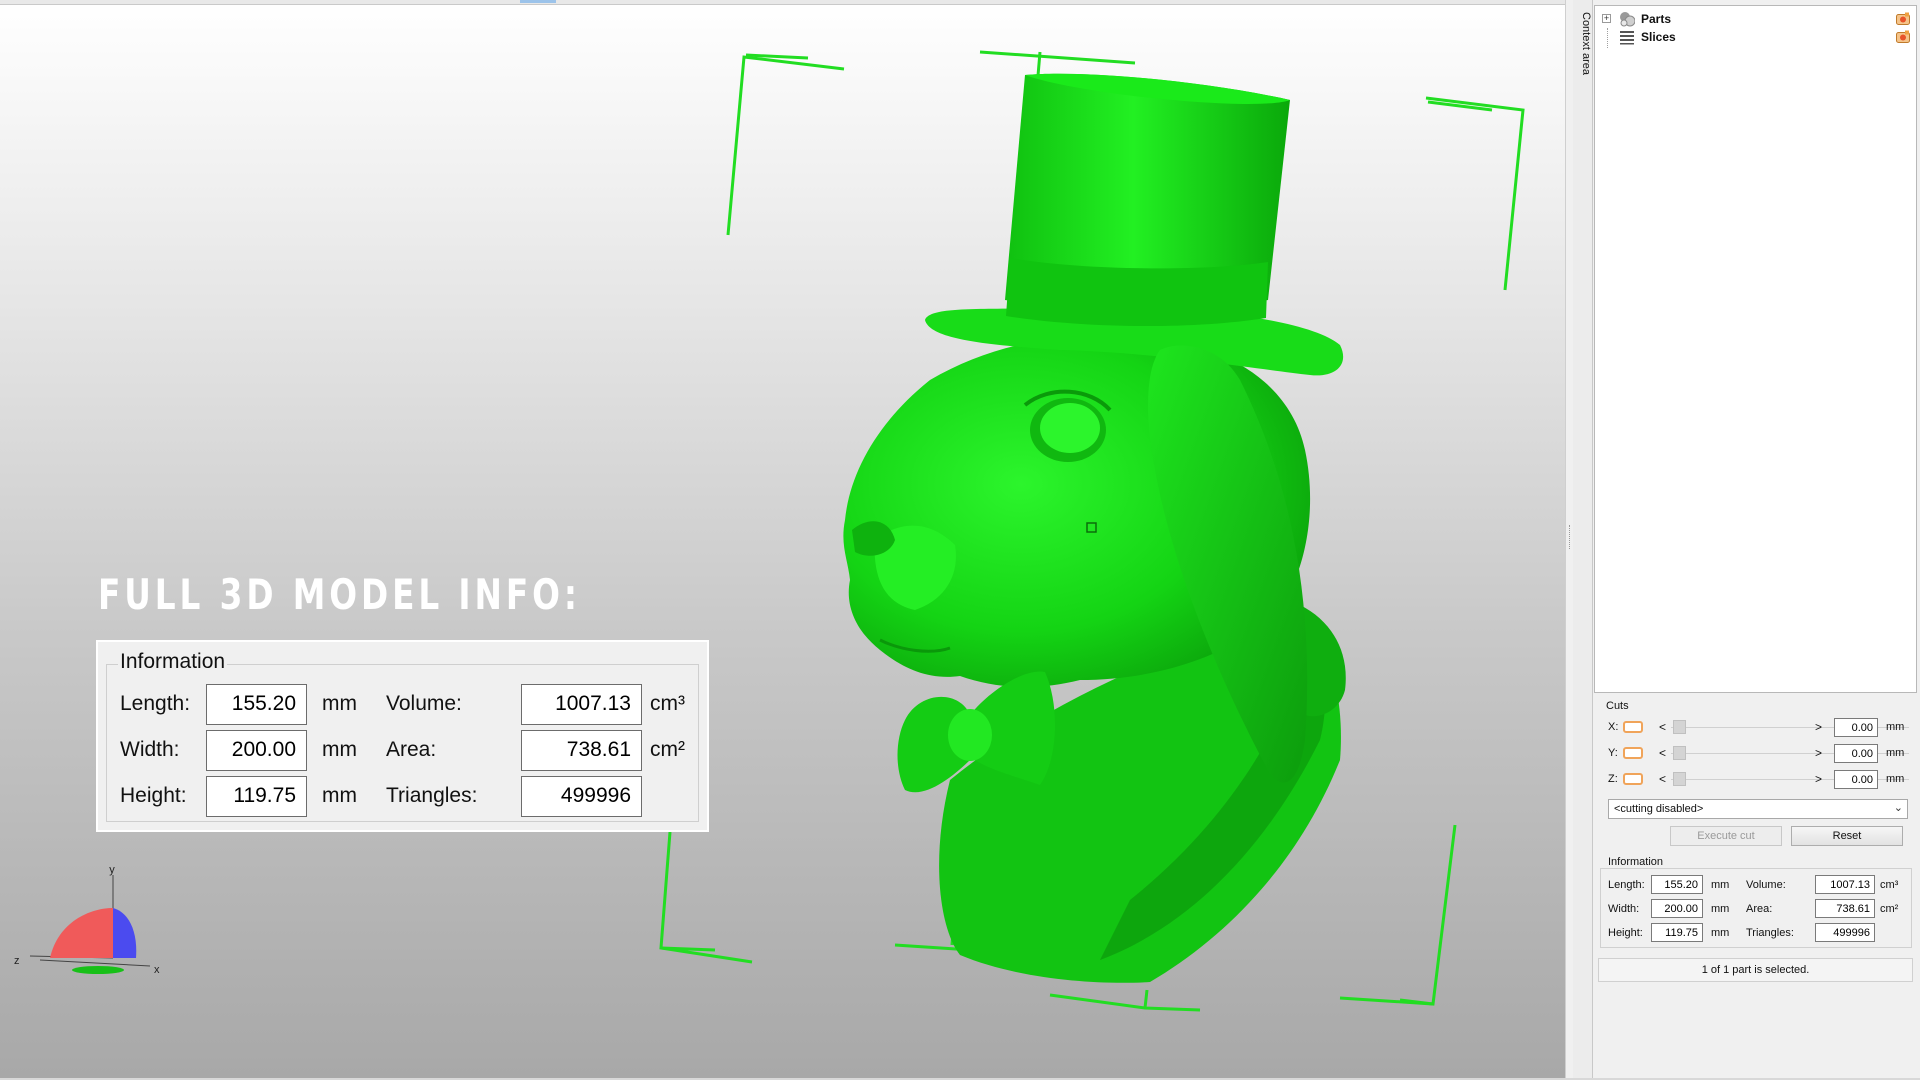 The height and width of the screenshot is (1080, 1920). Describe the element at coordinates (667, 749) in the screenshot. I see `overlay-area-unit: cm²` at that location.